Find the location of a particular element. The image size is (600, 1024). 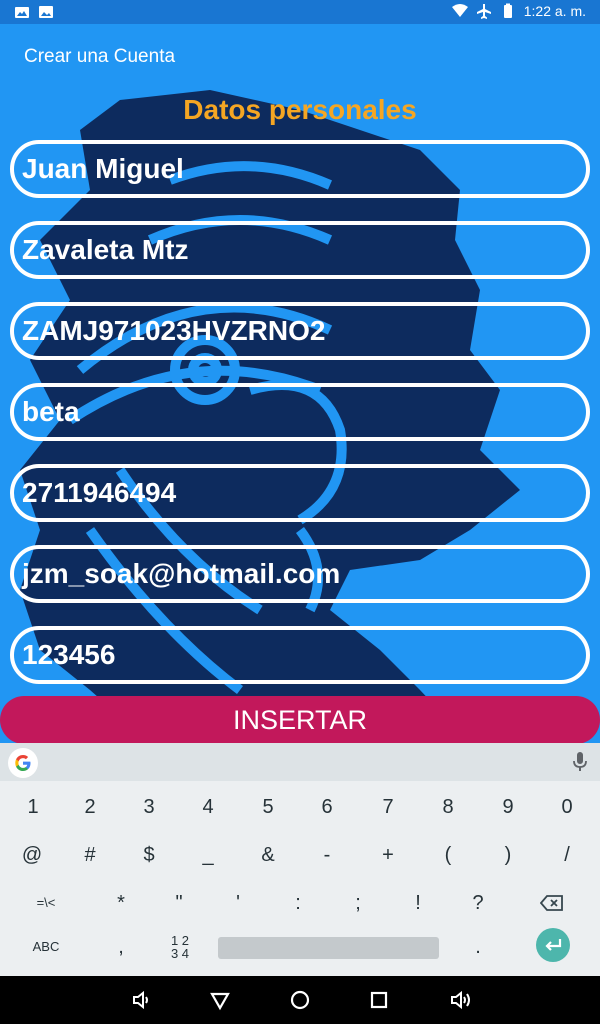

key-1: 1 is located at coordinates (33, 807).